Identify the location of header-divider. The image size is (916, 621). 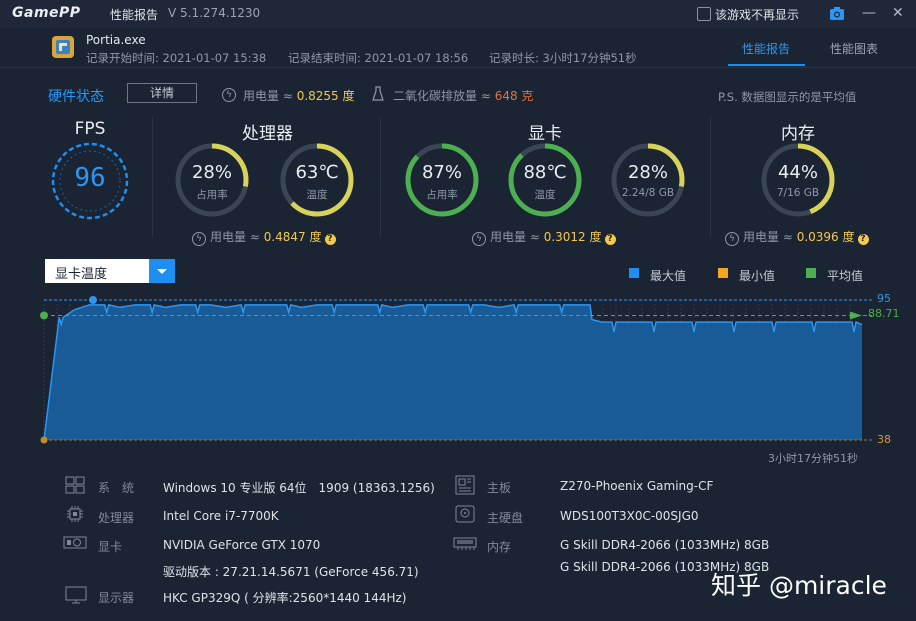
(458, 67).